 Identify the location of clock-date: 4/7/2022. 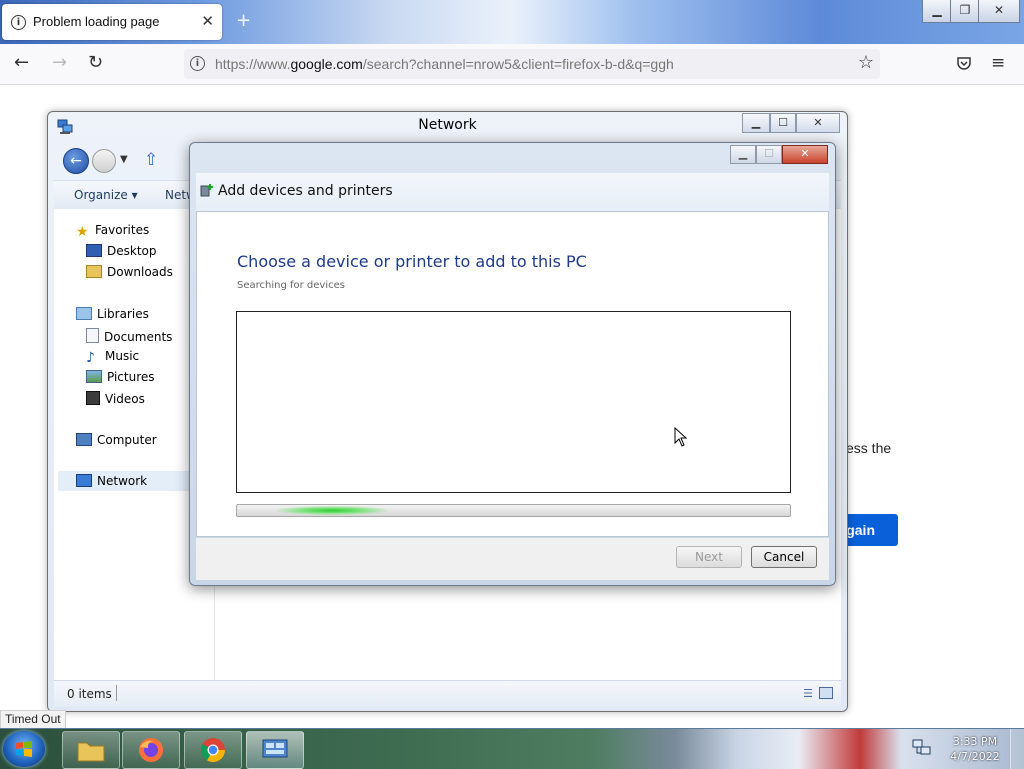
(975, 756).